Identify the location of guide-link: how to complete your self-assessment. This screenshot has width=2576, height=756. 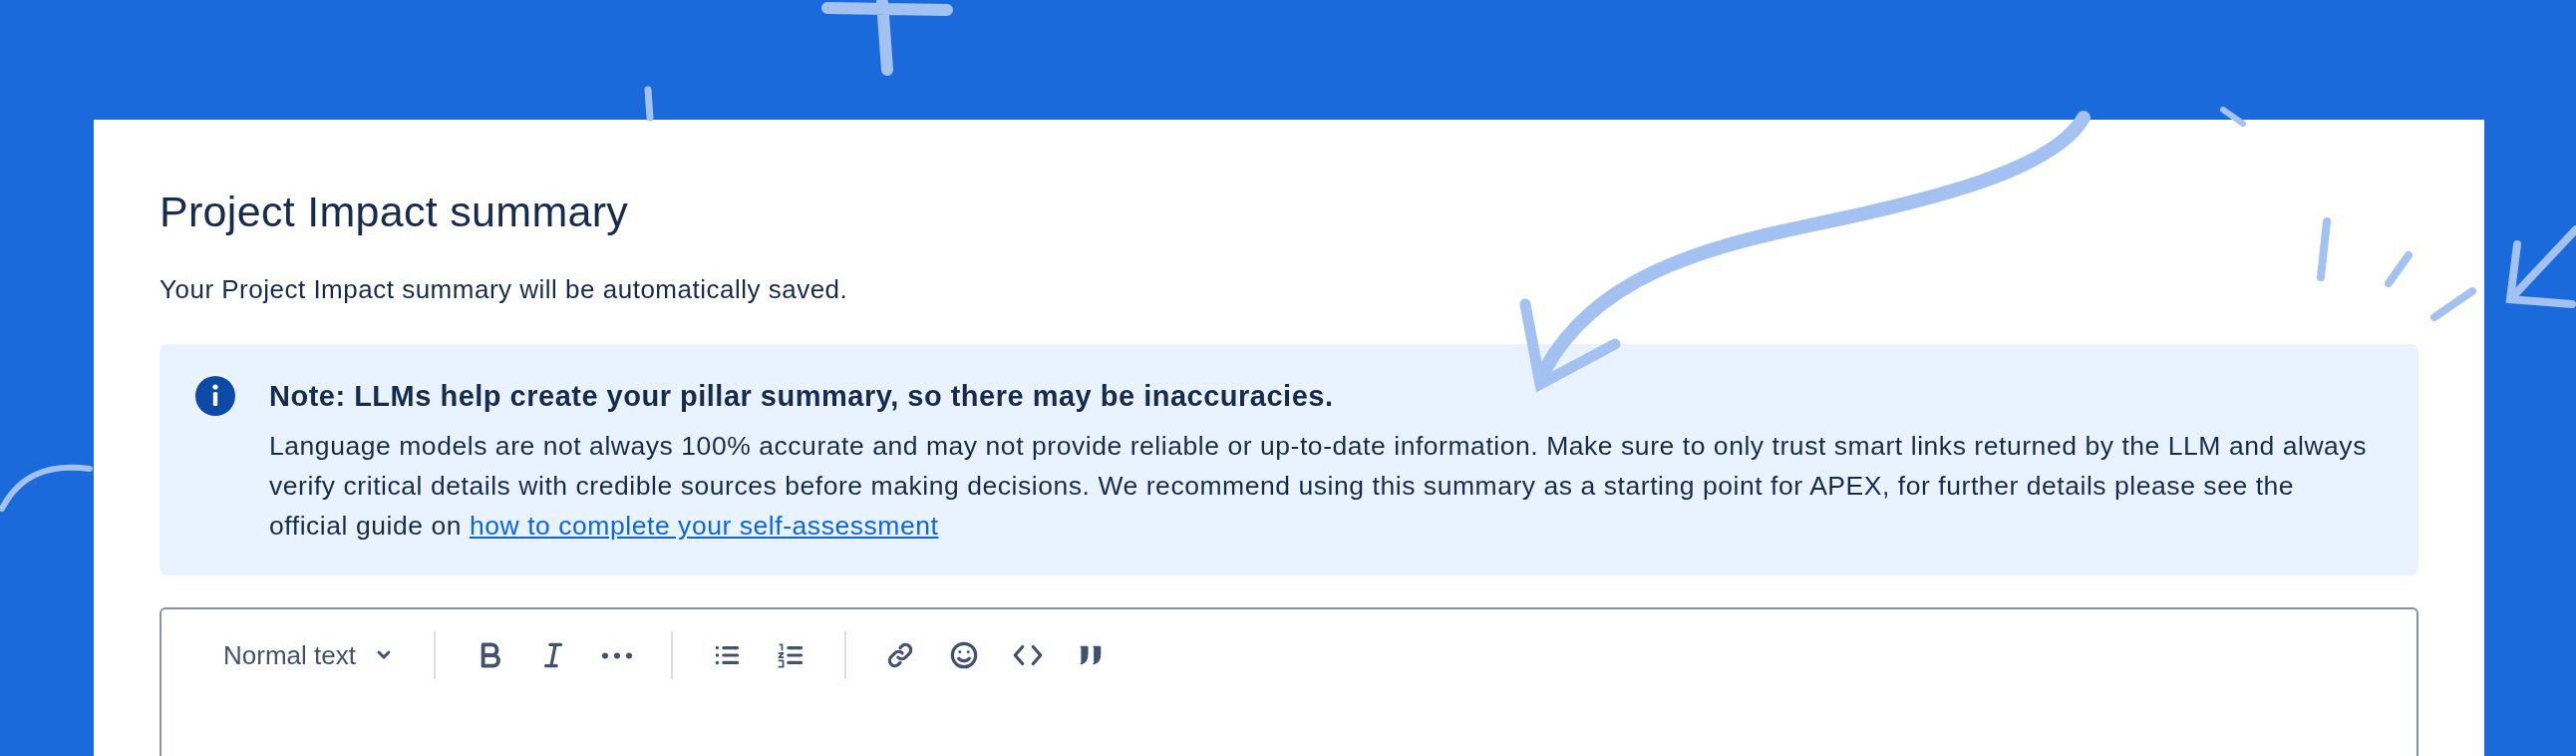
(704, 526).